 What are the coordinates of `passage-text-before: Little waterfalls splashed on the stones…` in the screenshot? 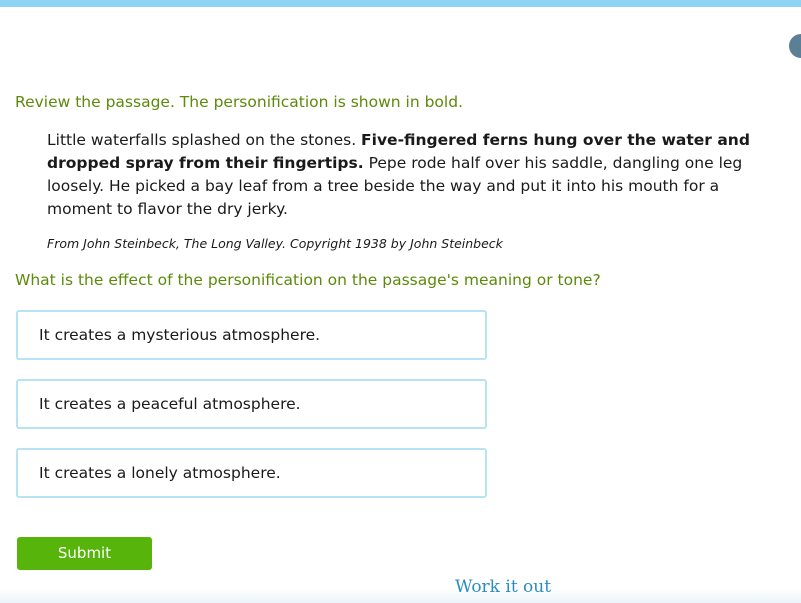 It's located at (204, 140).